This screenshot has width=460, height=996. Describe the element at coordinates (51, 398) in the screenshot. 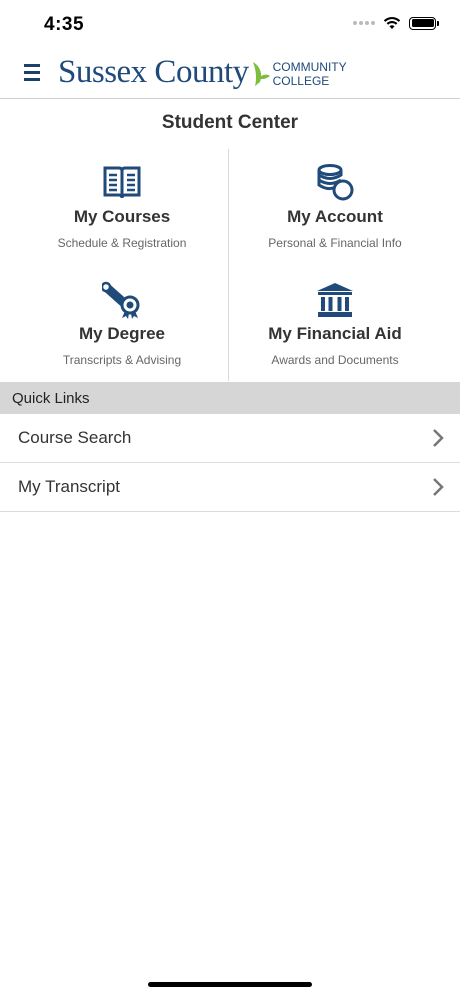

I see `quick-links-title: Quick Links` at that location.